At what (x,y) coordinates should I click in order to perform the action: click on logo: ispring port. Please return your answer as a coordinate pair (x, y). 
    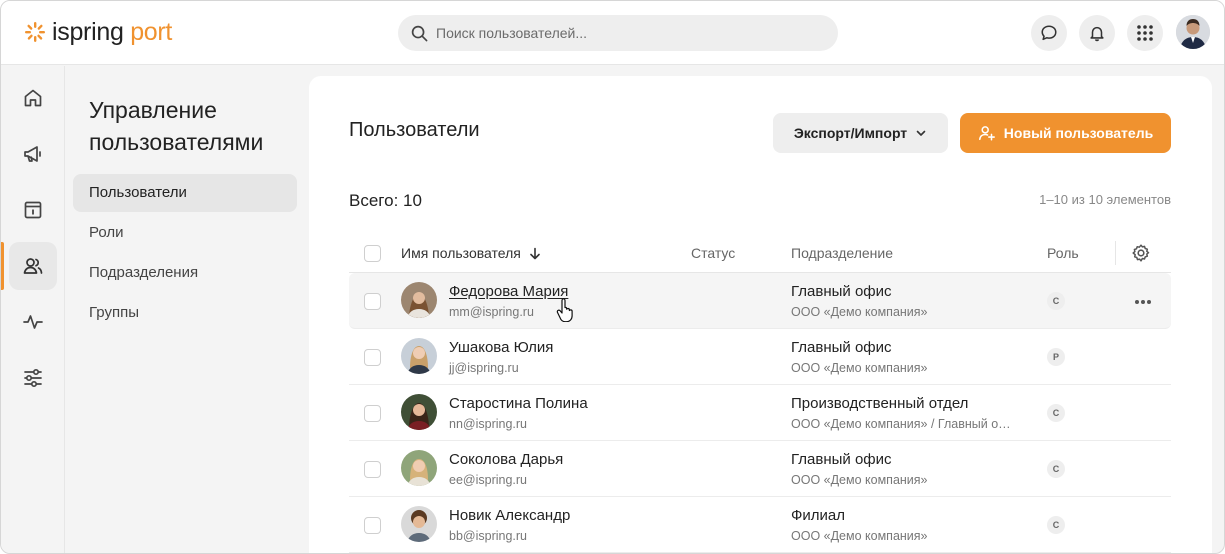
    Looking at the image, I should click on (98, 32).